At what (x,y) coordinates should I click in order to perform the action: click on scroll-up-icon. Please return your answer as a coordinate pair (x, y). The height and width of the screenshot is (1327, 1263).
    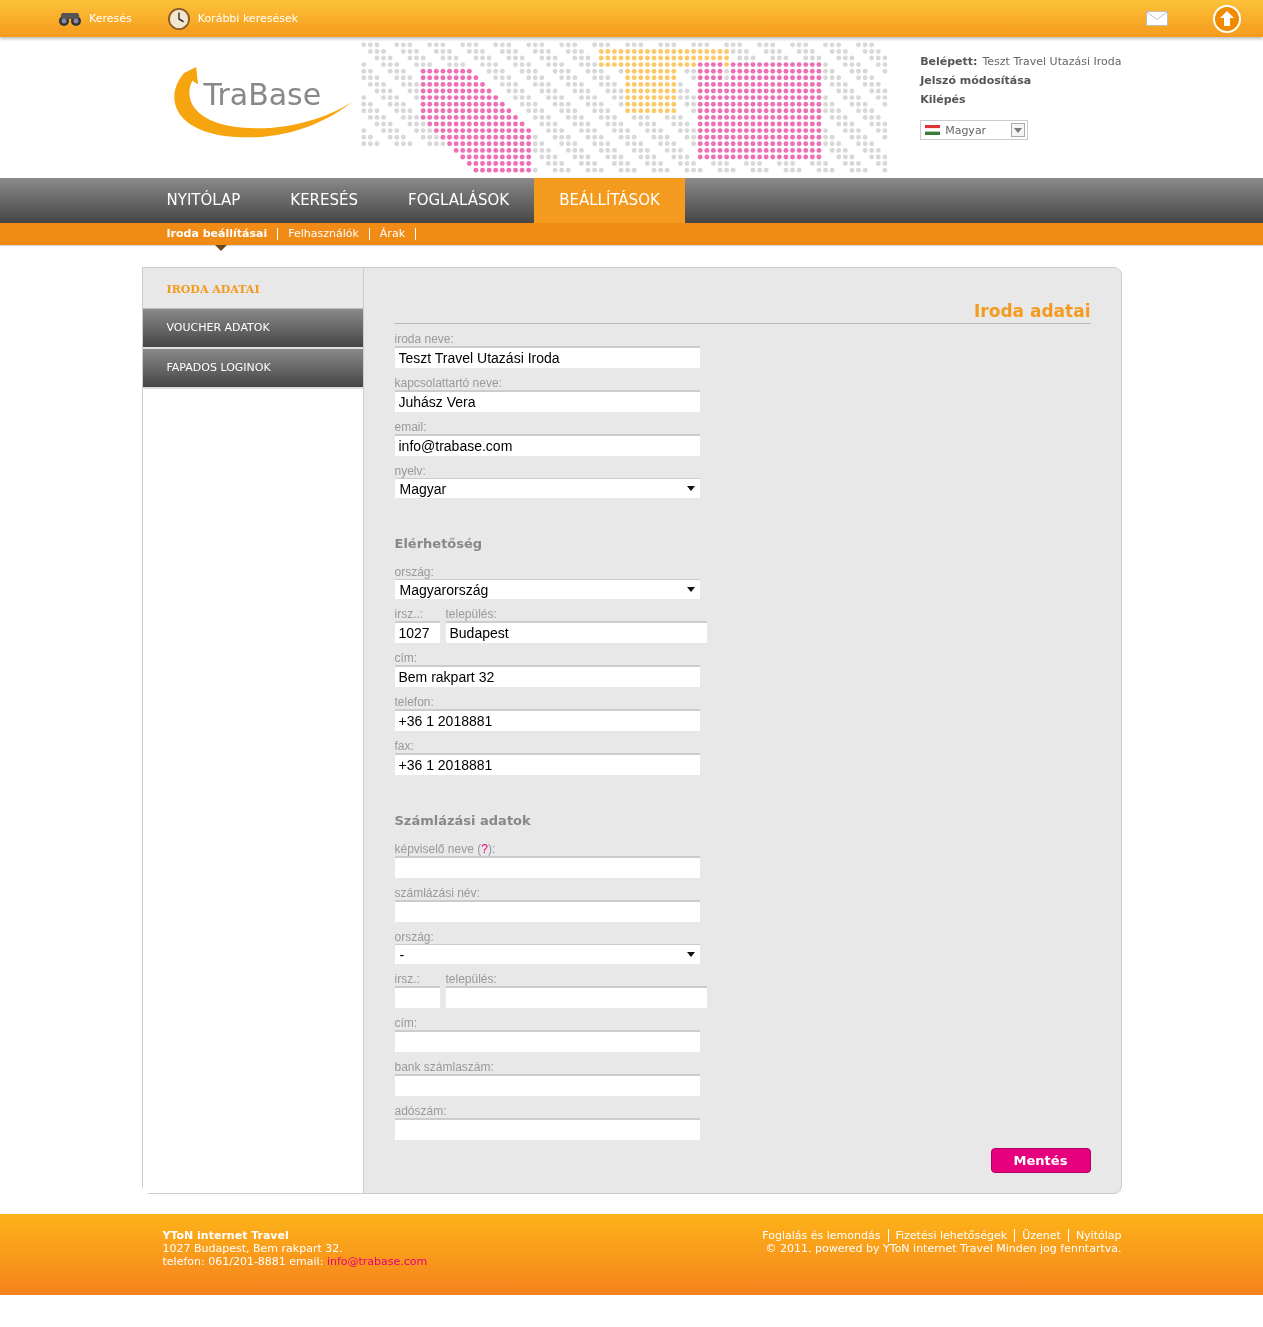
    Looking at the image, I should click on (1227, 18).